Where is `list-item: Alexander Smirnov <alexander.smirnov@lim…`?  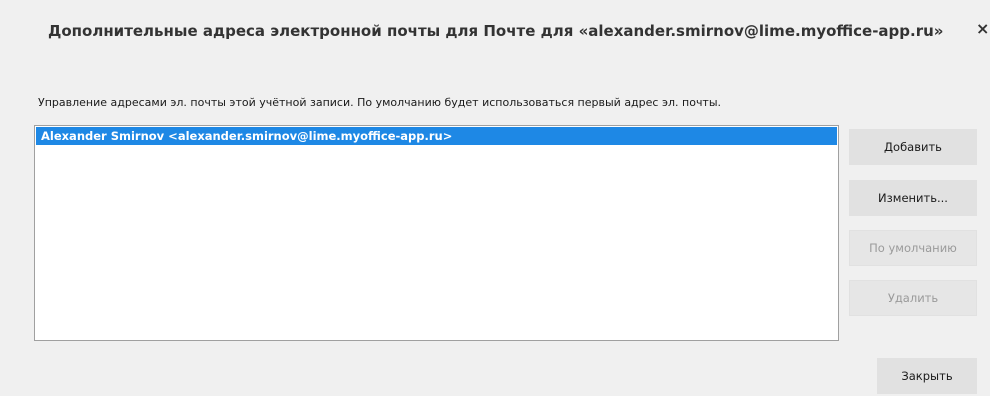 list-item: Alexander Smirnov <alexander.smirnov@lim… is located at coordinates (436, 136).